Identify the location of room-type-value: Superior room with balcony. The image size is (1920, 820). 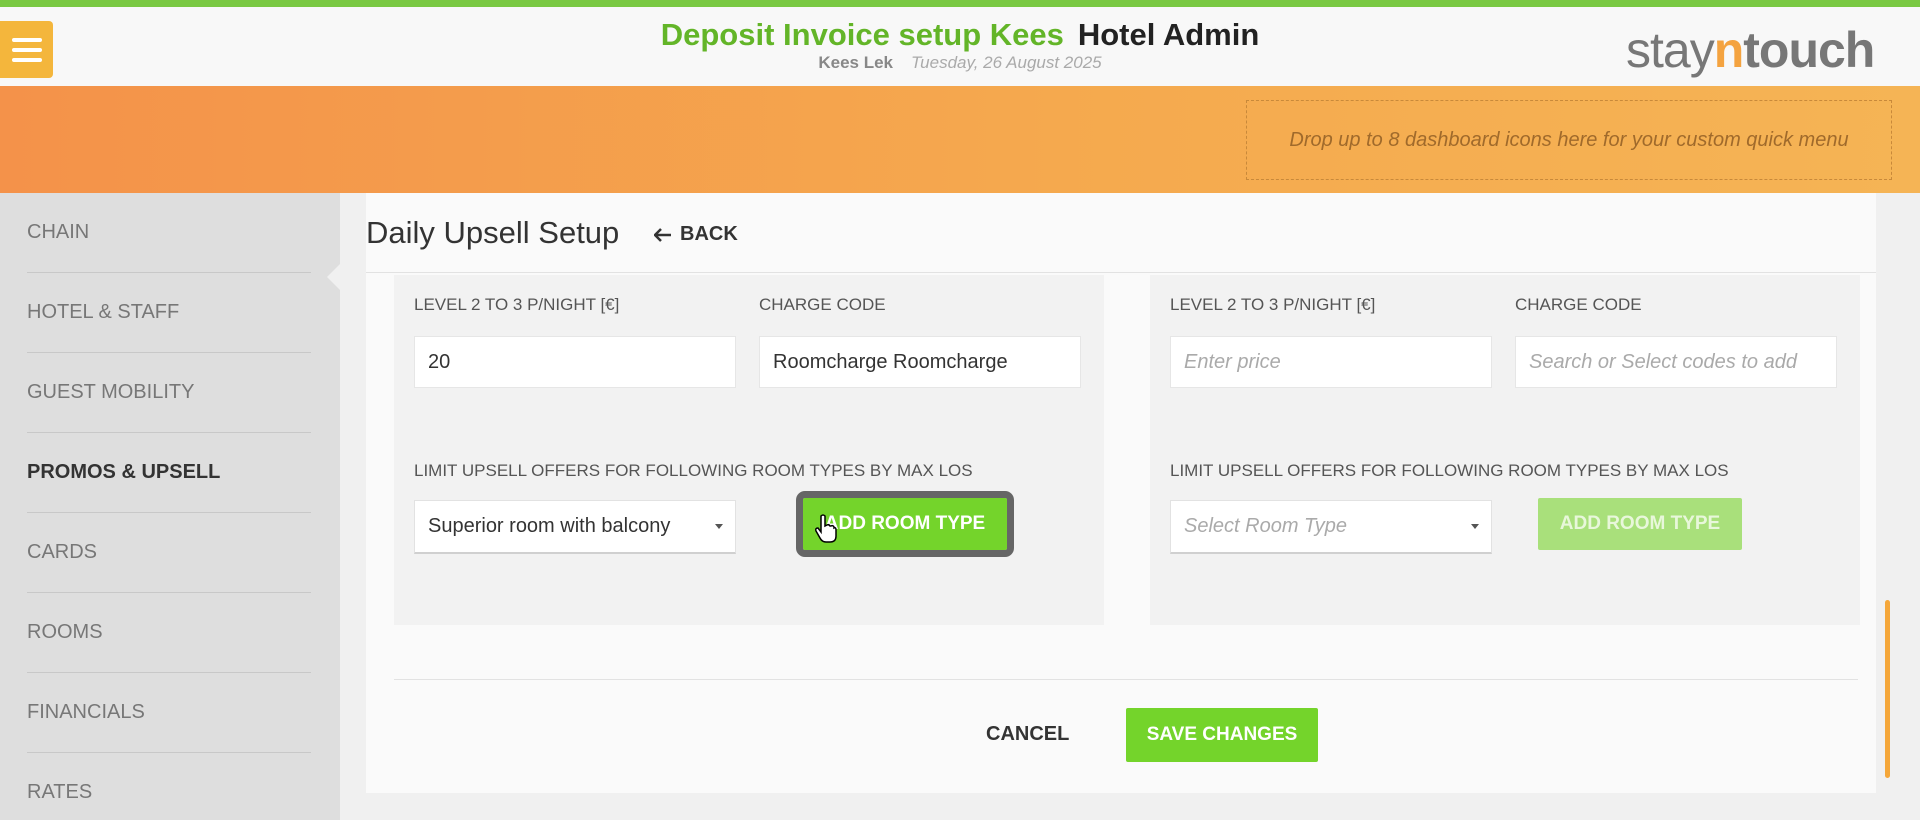
(549, 526).